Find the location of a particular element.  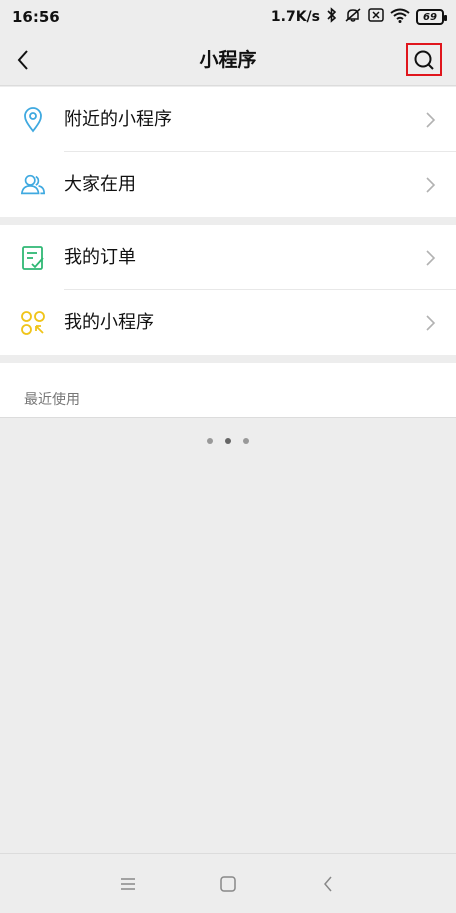

menu-group-discover: 附近的小程序 大家在用 is located at coordinates (228, 152).